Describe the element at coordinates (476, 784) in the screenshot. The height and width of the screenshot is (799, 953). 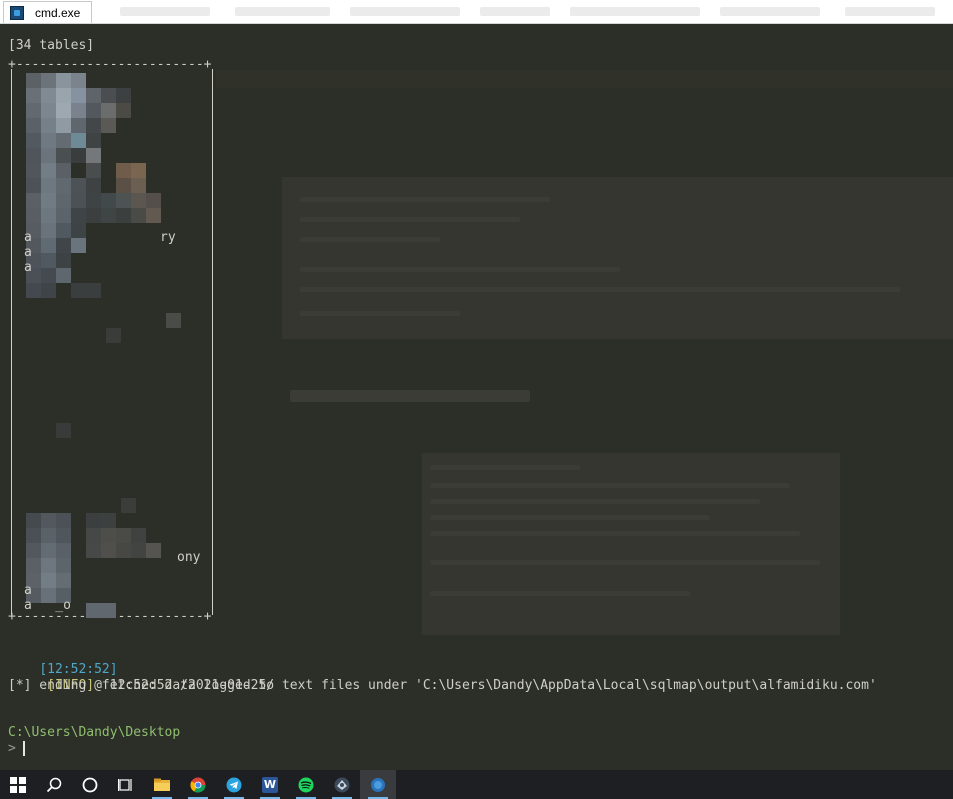
I see `taskbar: W` at that location.